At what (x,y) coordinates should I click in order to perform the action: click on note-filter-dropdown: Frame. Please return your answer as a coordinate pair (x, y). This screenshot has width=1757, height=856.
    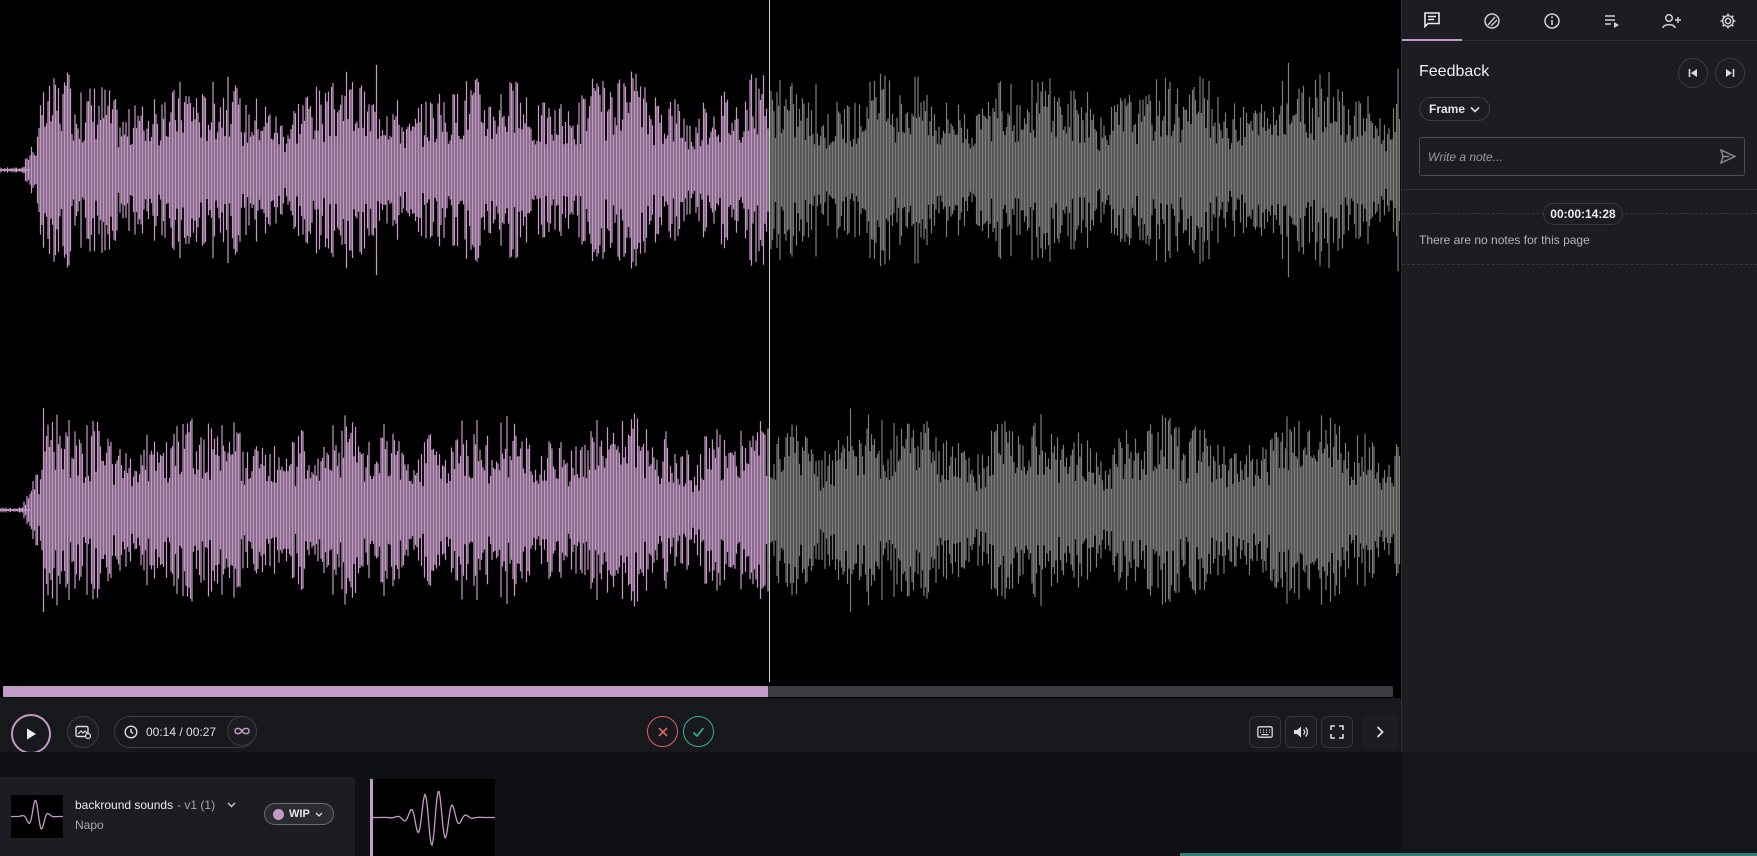
    Looking at the image, I should click on (1454, 109).